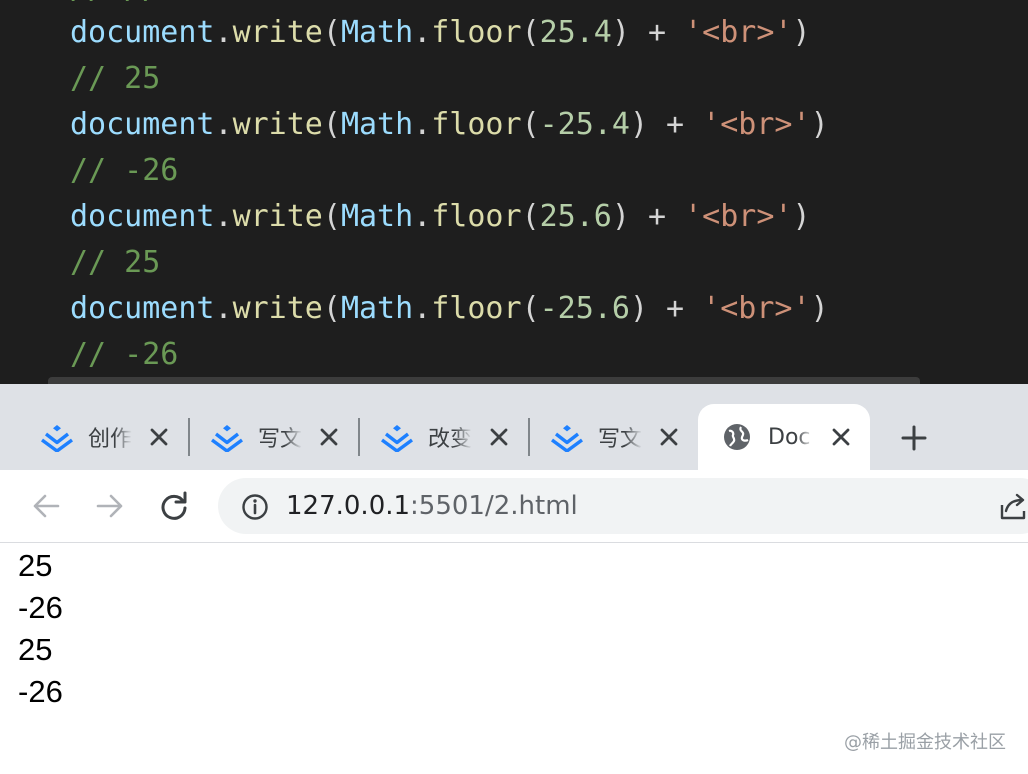 The height and width of the screenshot is (774, 1028). I want to click on url-text: 127.0.0.1:5501/2.html, so click(432, 506).